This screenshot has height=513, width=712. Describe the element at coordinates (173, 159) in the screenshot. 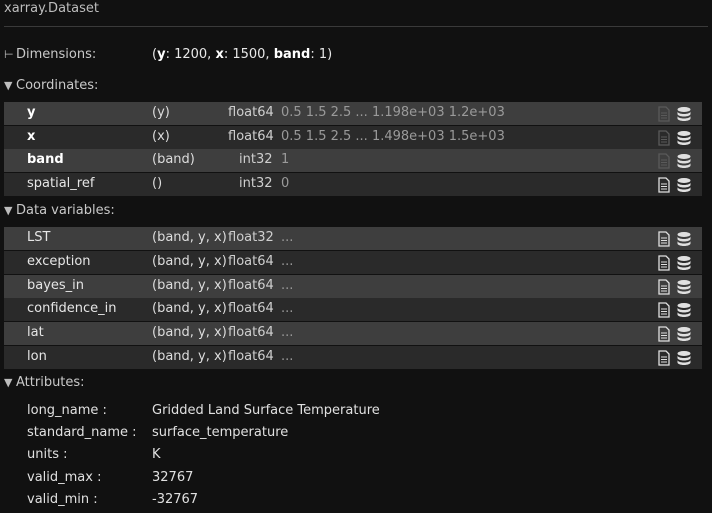

I see `var-dims: (band)` at that location.